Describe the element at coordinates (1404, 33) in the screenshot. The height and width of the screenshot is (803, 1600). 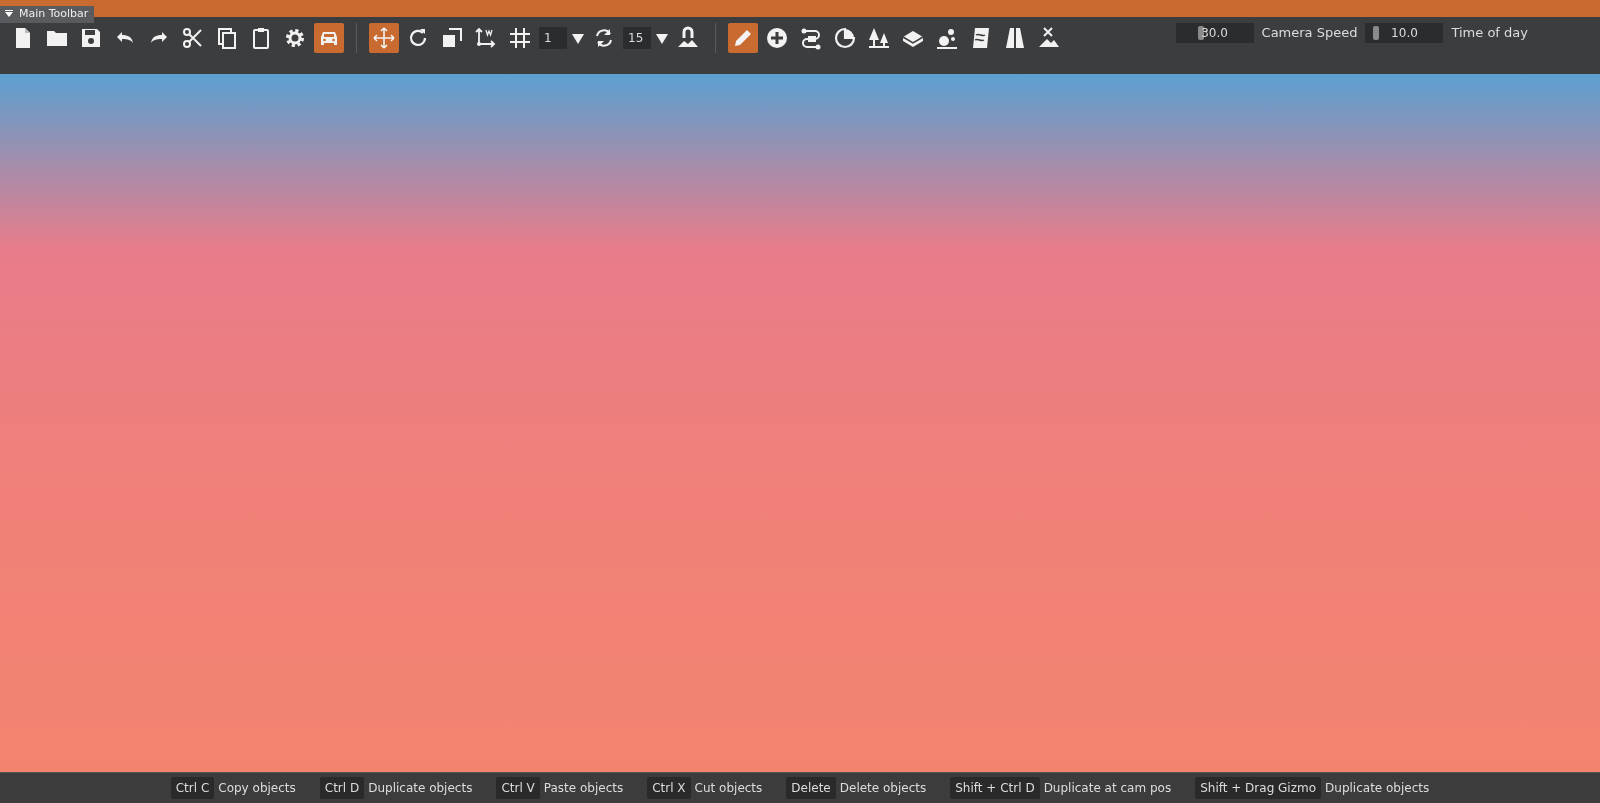
I see `slider-field: 10.0` at that location.